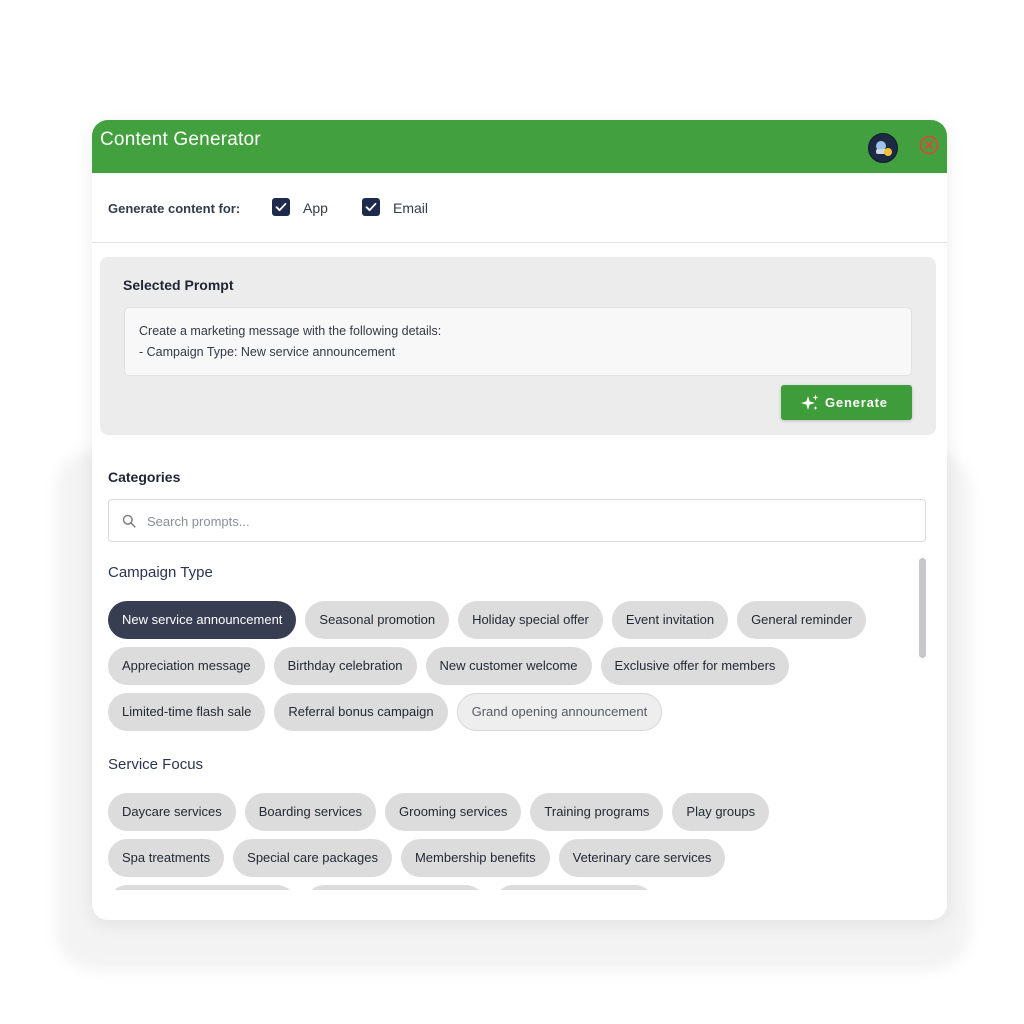 The image size is (1024, 1024). Describe the element at coordinates (178, 285) in the screenshot. I see `selected-prompt-heading: Selected Prompt` at that location.